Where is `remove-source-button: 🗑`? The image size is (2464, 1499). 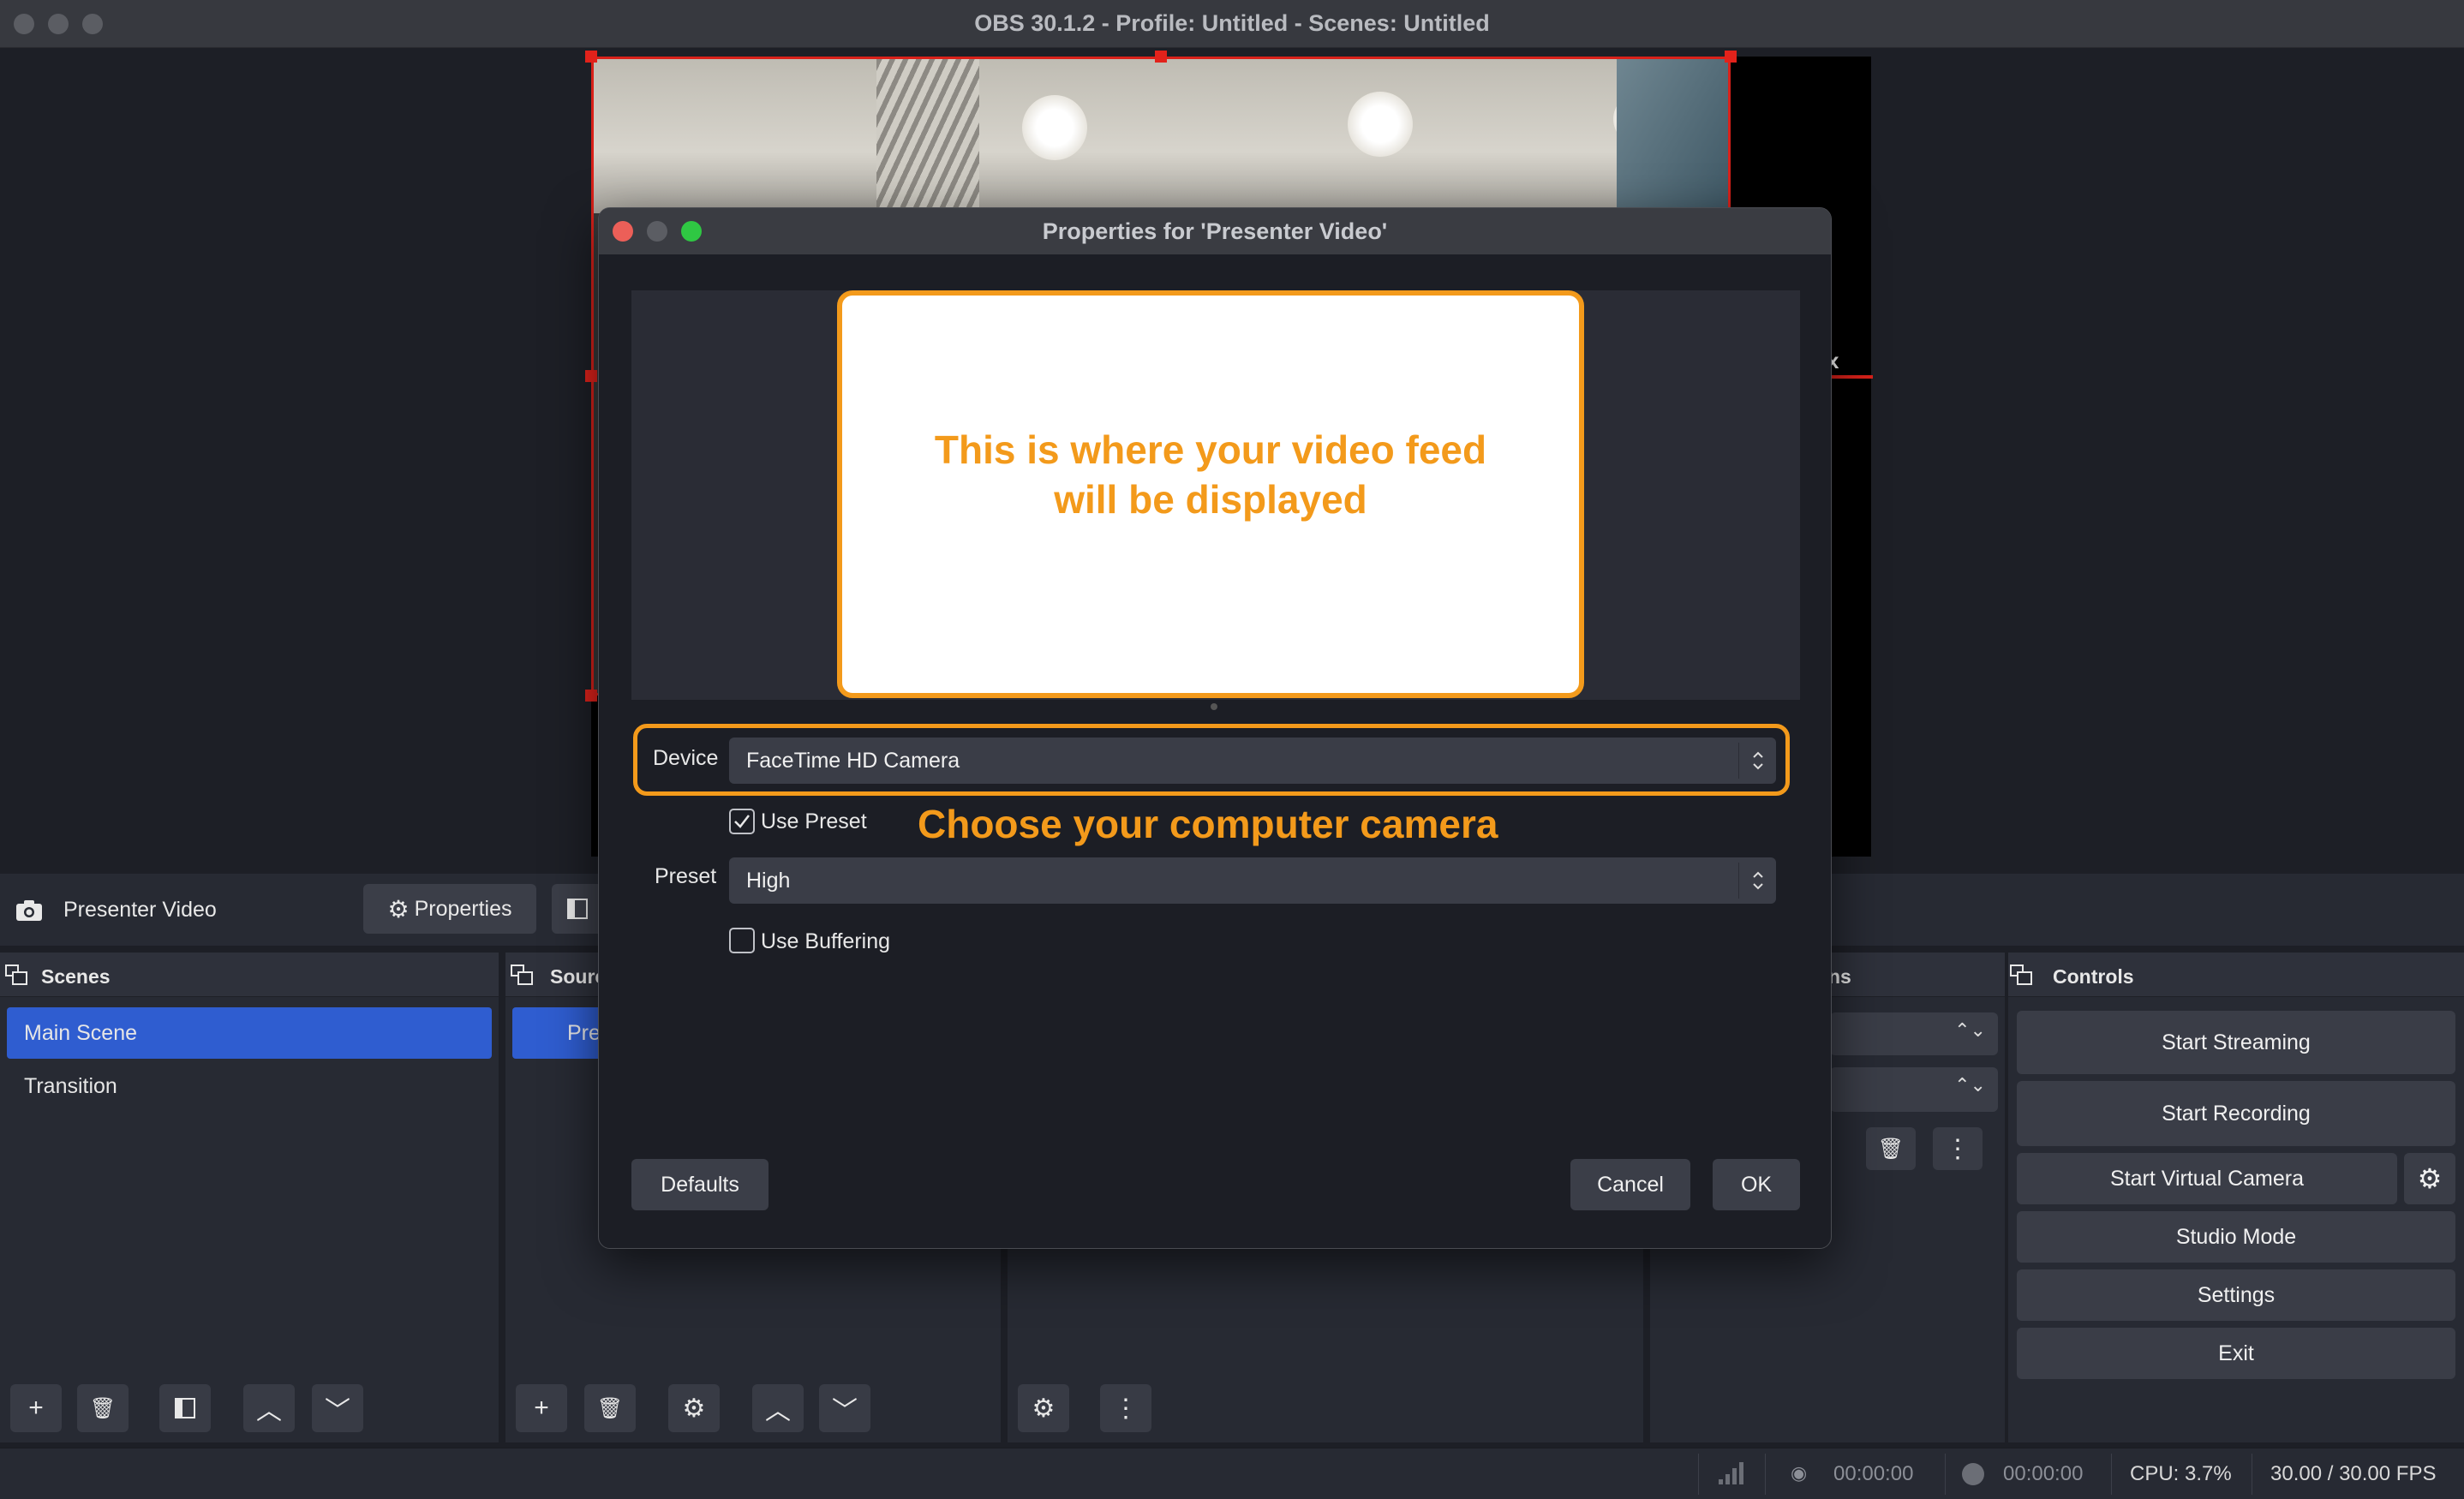 remove-source-button: 🗑 is located at coordinates (610, 1408).